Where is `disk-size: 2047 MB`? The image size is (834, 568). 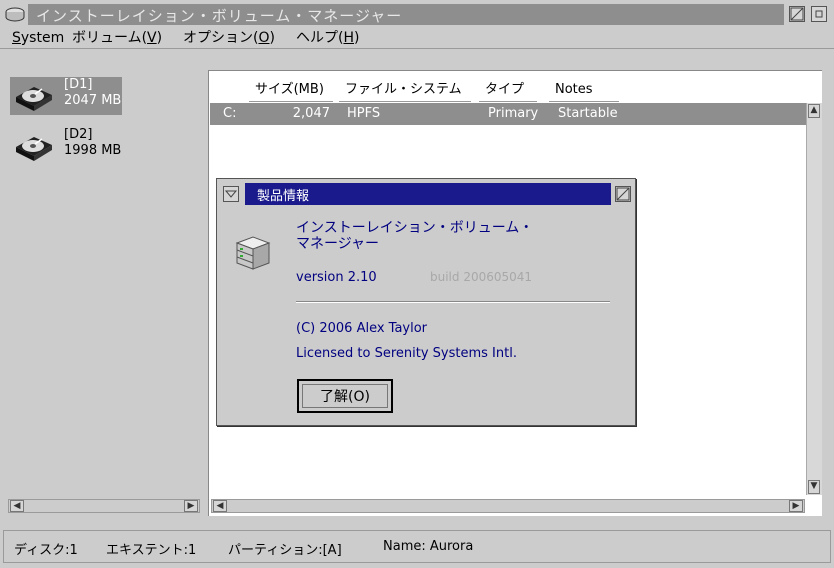
disk-size: 2047 MB is located at coordinates (93, 100).